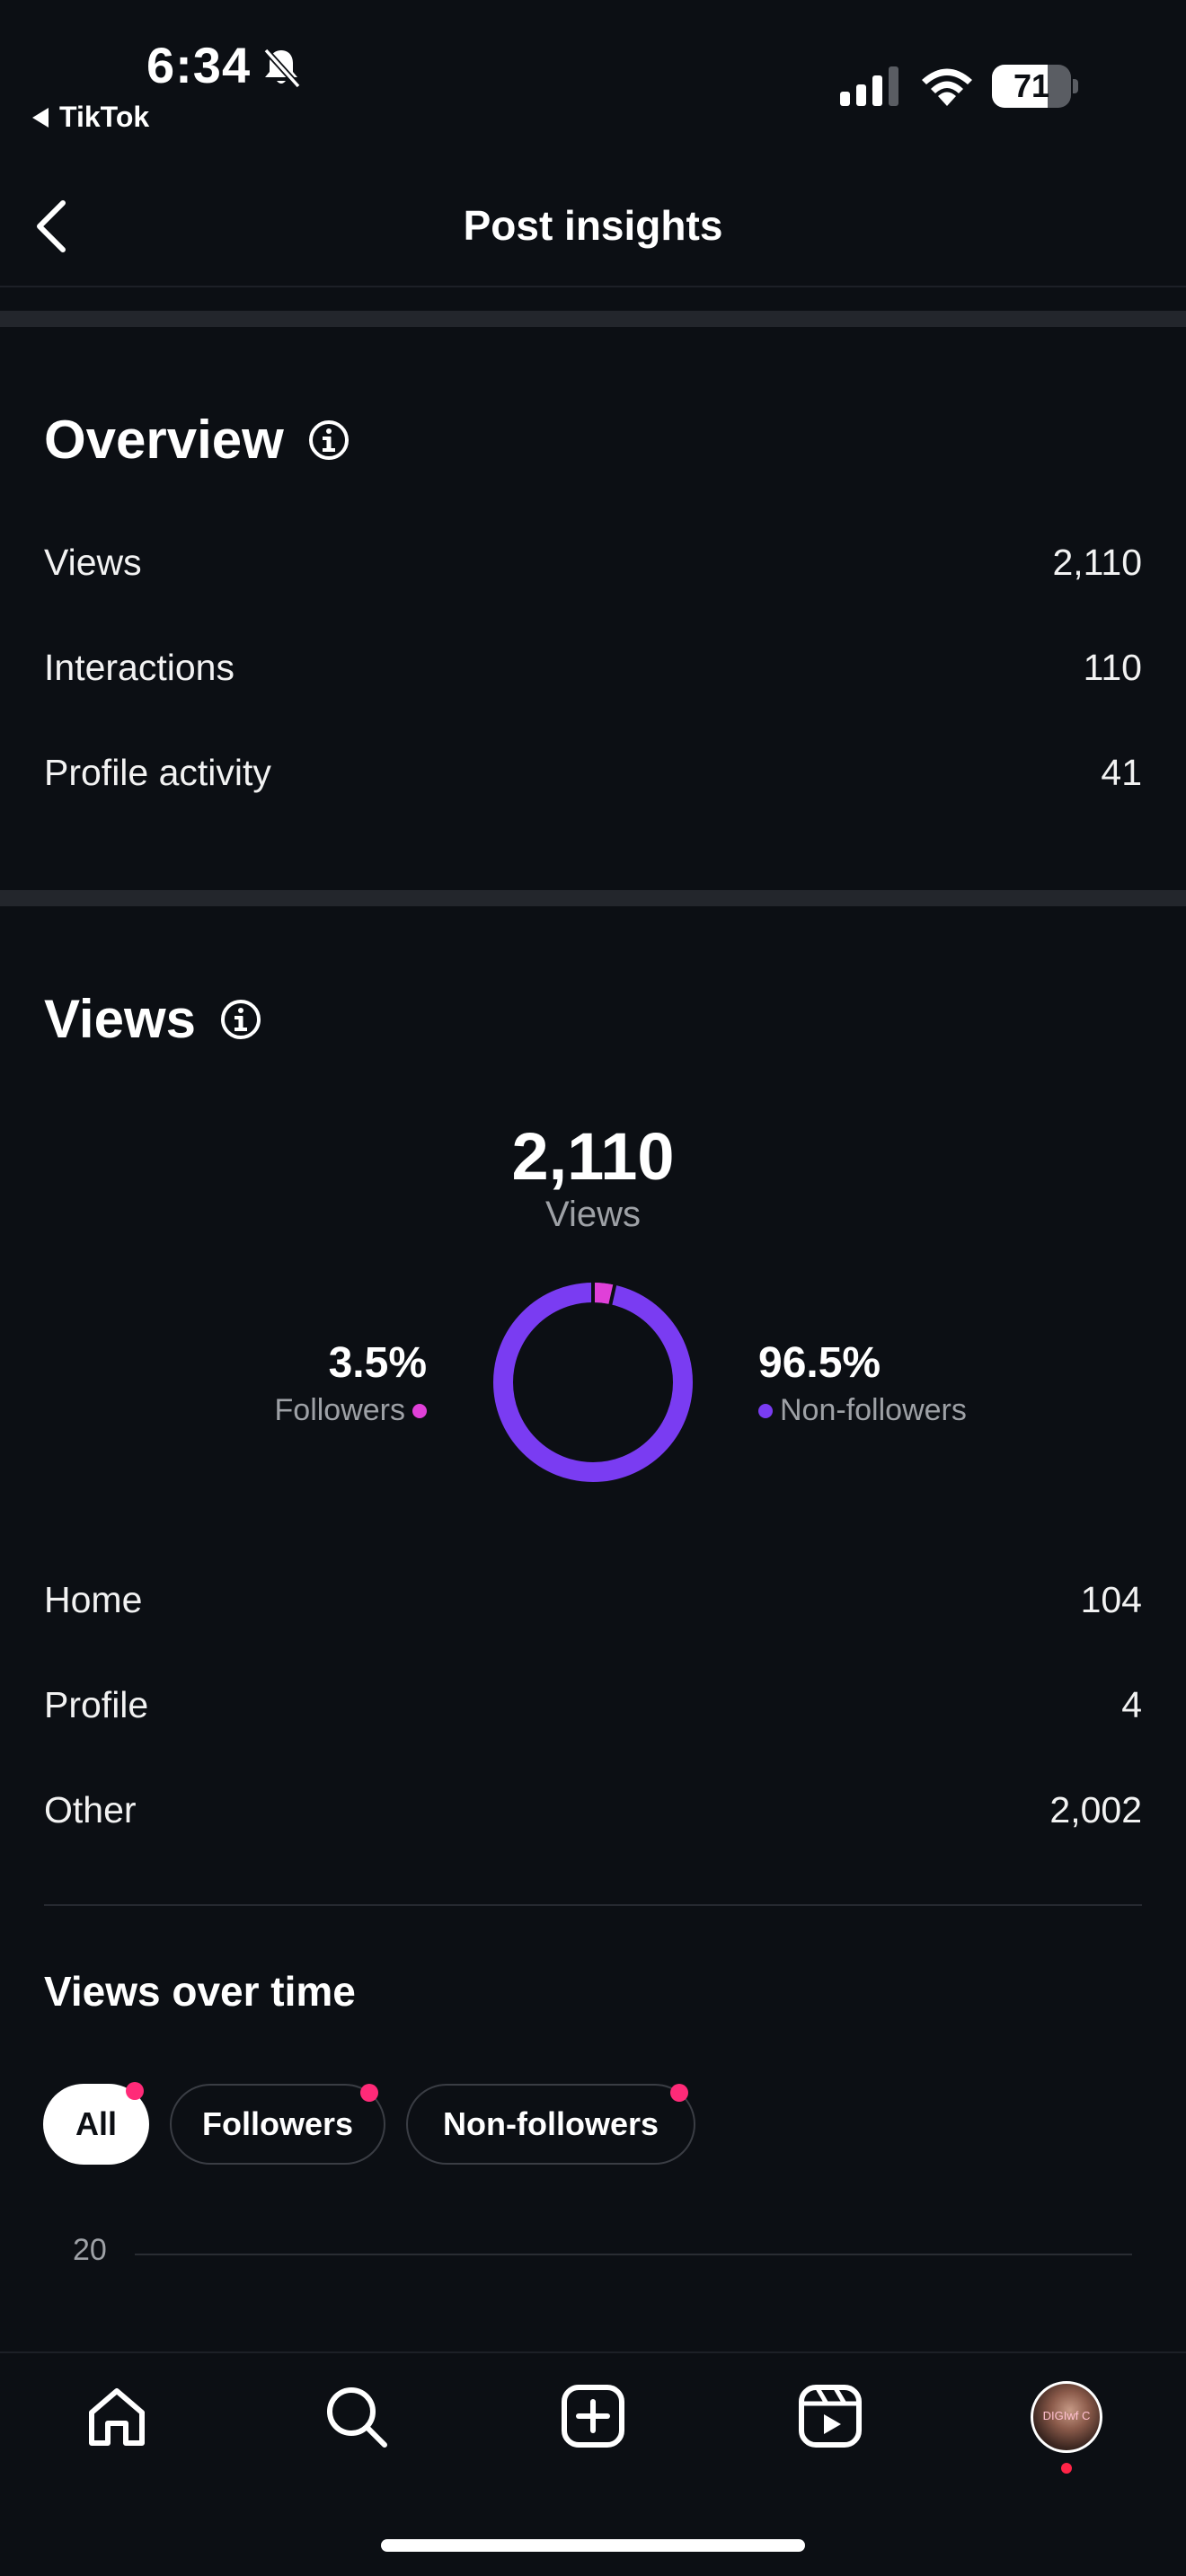  Describe the element at coordinates (139, 667) in the screenshot. I see `row-label: Interactions` at that location.